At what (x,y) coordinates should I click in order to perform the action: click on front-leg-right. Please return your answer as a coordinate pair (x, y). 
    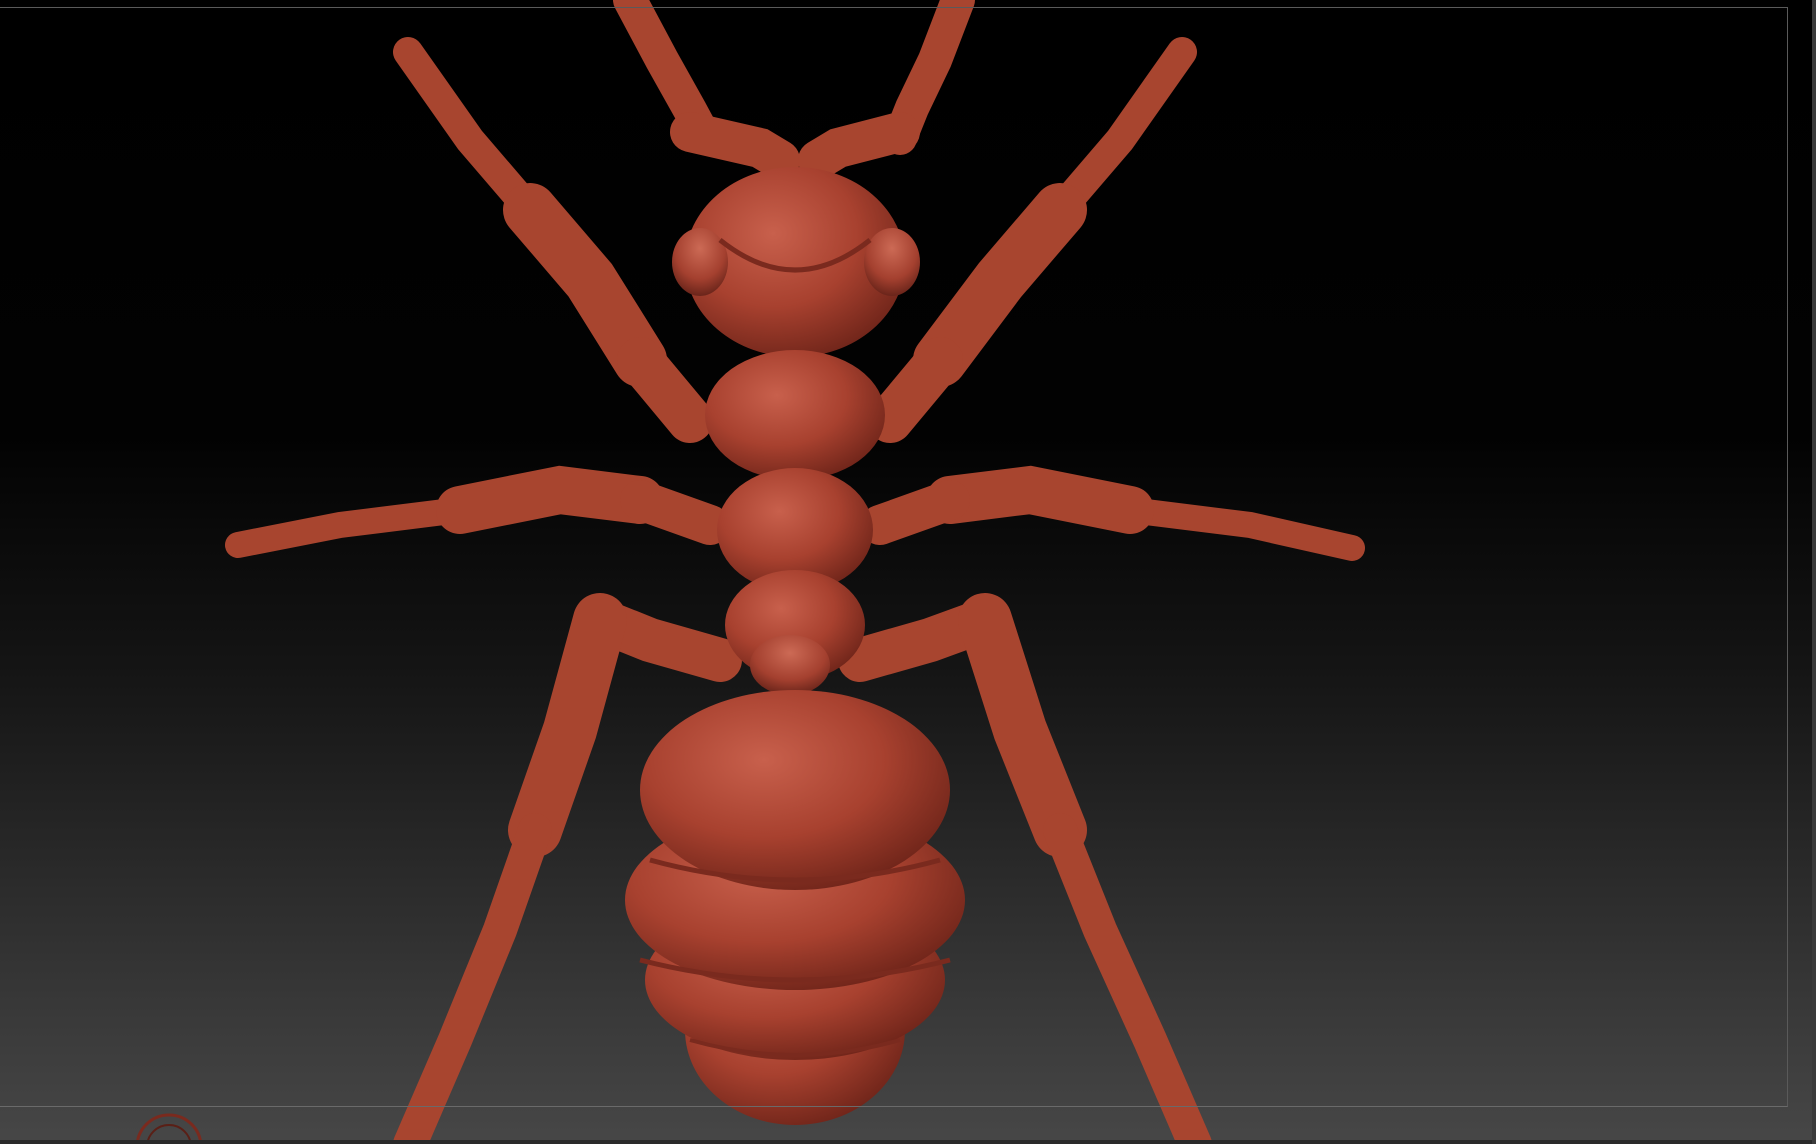
    Looking at the image, I should click on (1032, 240).